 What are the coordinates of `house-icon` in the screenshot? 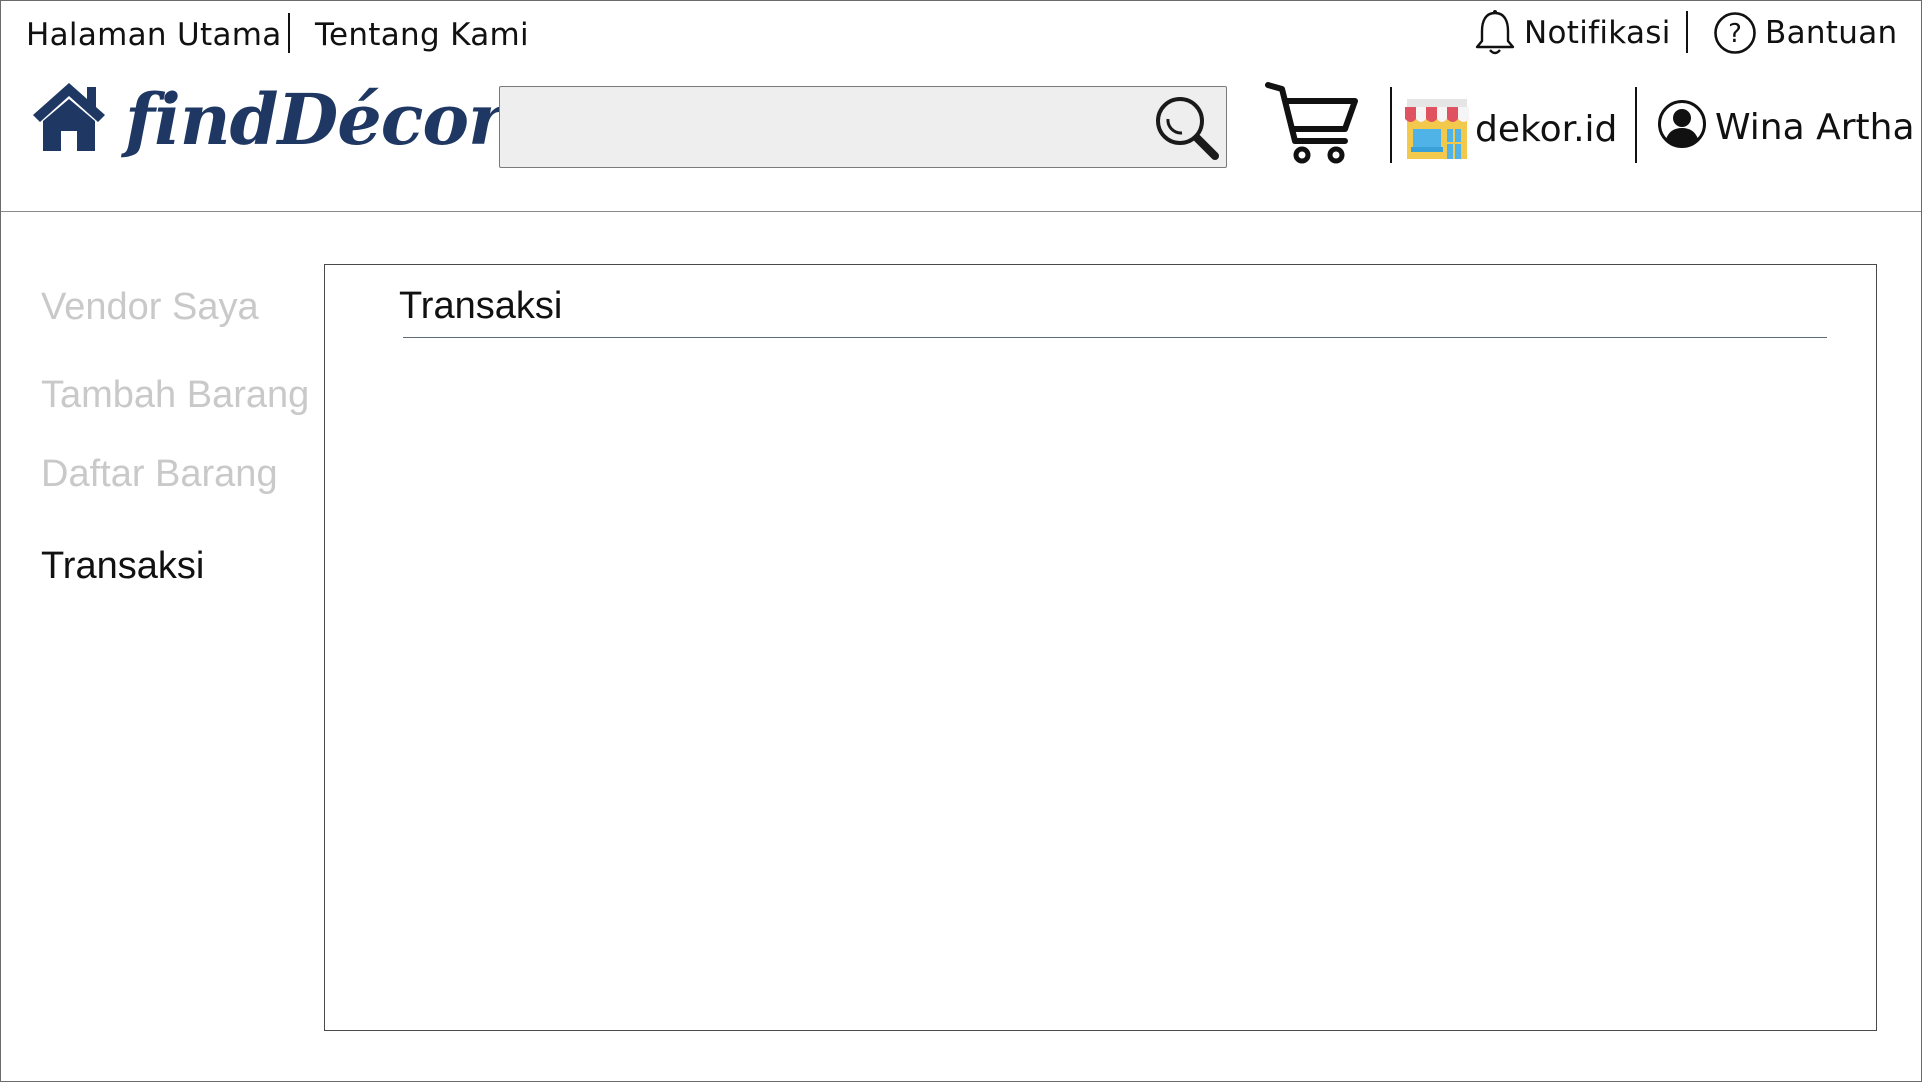 It's located at (69, 116).